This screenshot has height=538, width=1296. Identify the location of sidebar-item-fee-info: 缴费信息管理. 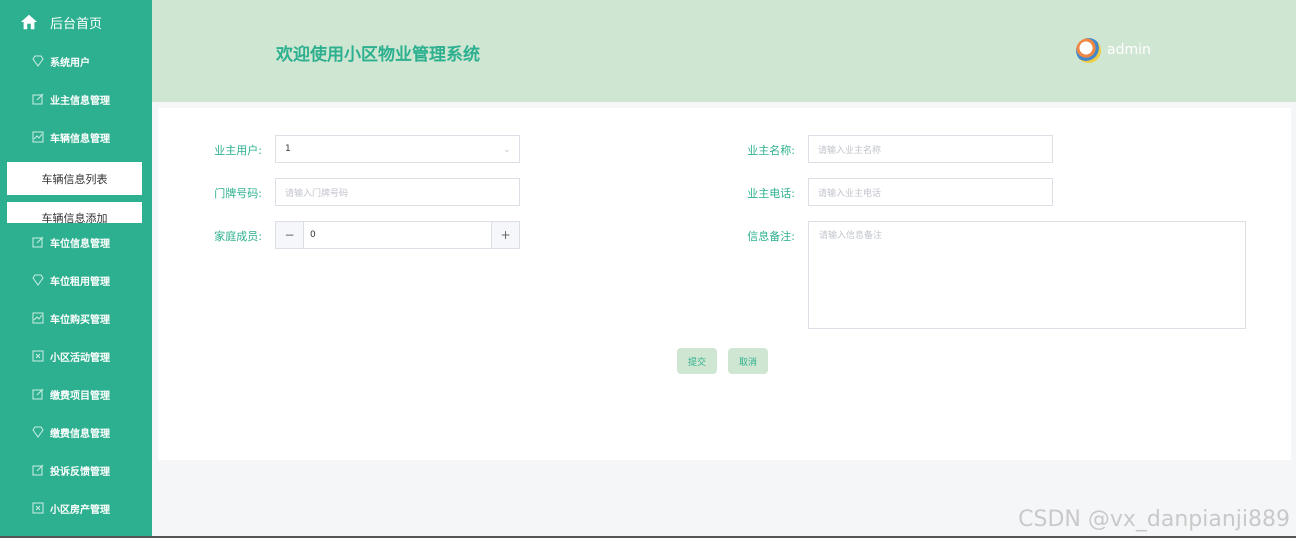
(76, 432).